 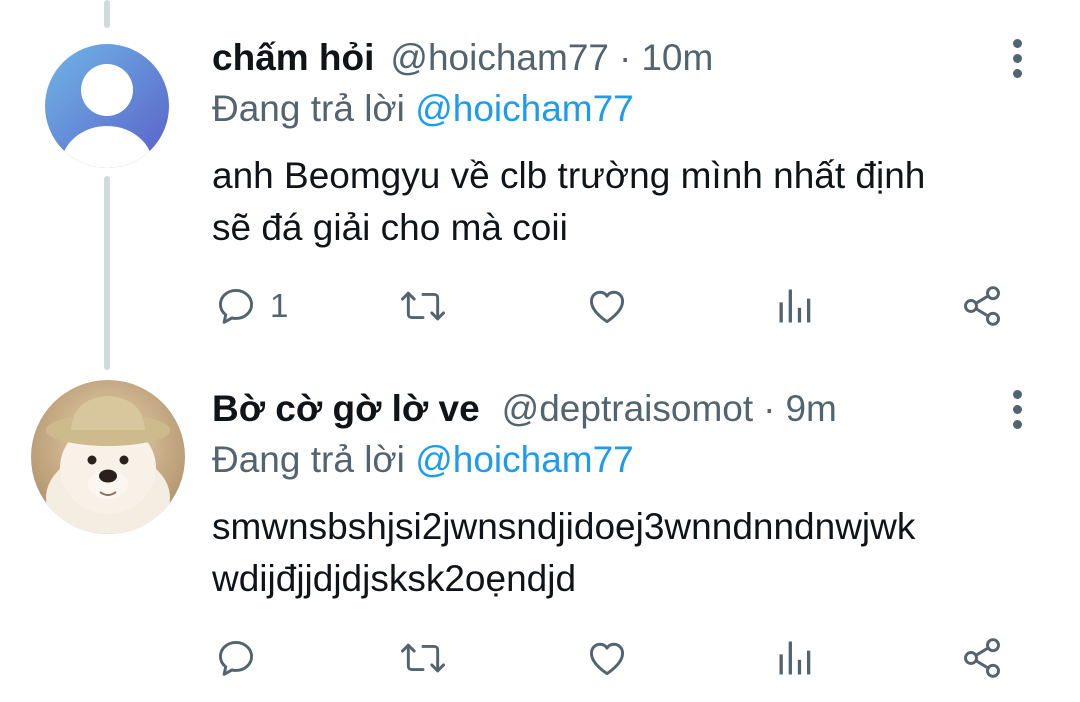 I want to click on dog-photo-avatar, so click(x=108, y=457).